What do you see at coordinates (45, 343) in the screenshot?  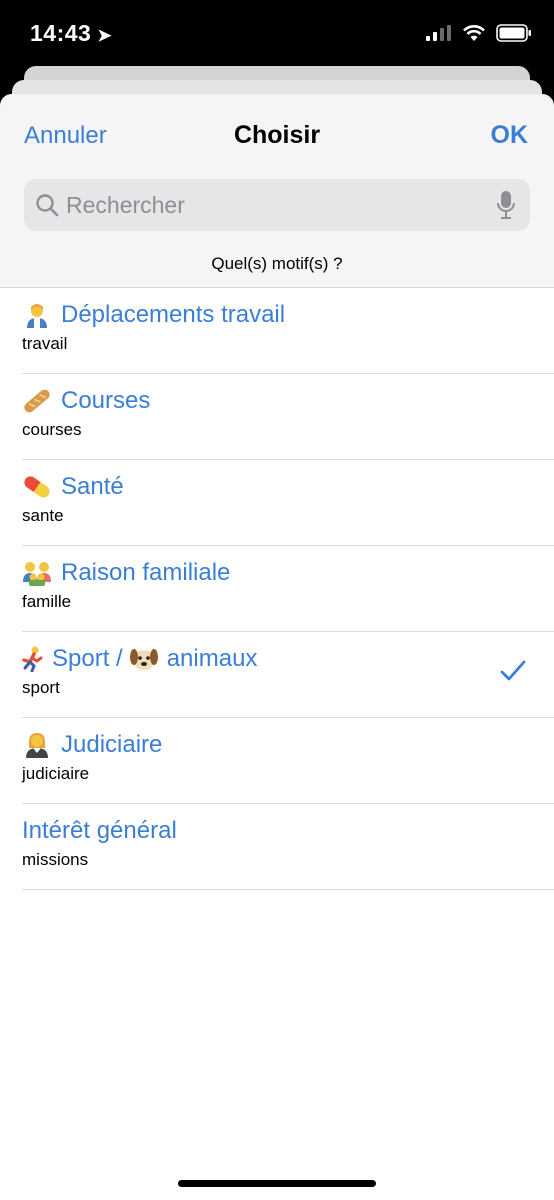 I see `list-item-subtitle: travail` at bounding box center [45, 343].